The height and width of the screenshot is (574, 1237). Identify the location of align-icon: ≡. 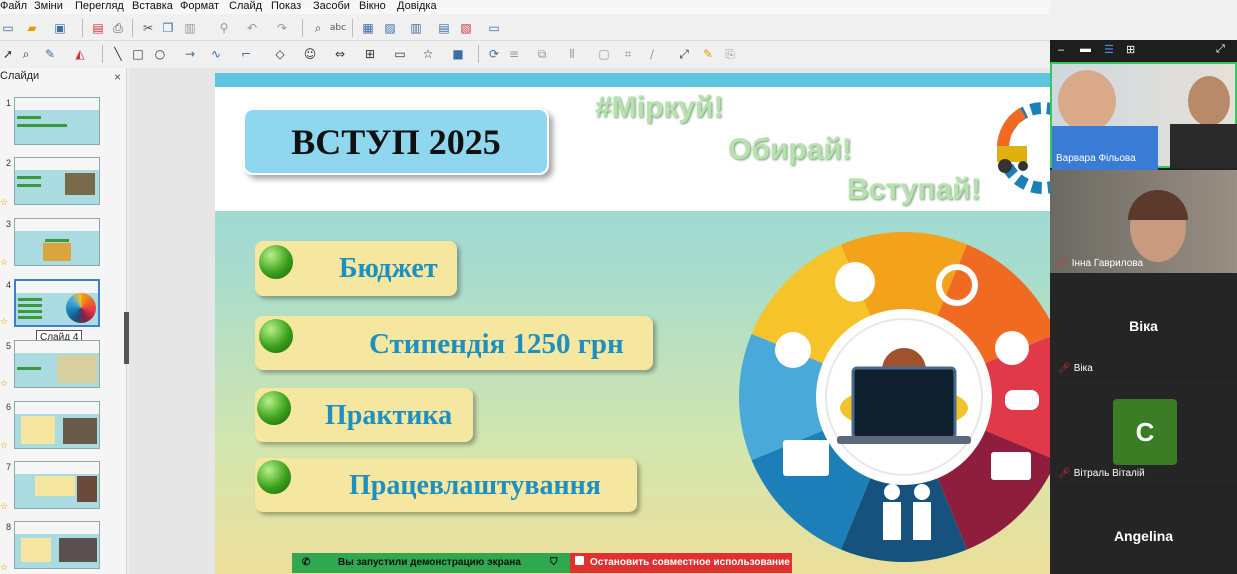
(514, 54).